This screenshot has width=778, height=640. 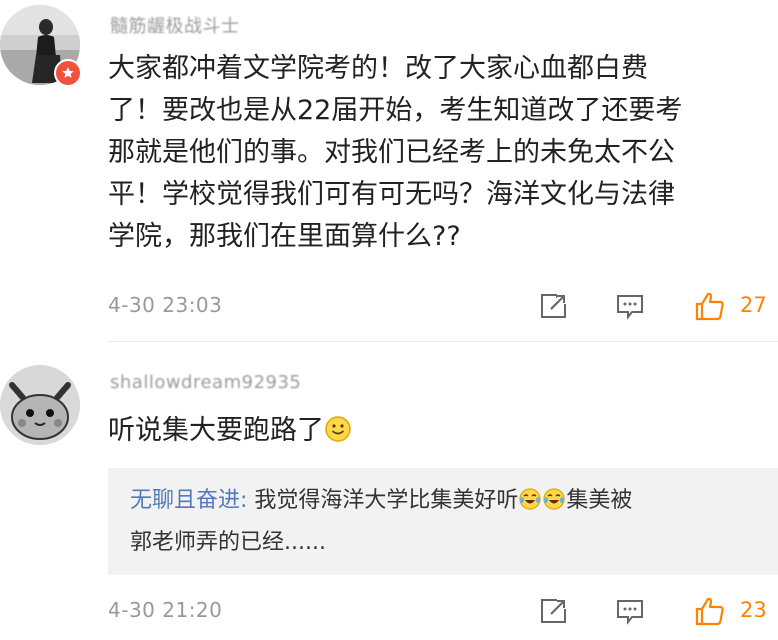 I want to click on comment-line: 了！要改也是从22届开始，考生知道改了还要考, so click(x=395, y=110).